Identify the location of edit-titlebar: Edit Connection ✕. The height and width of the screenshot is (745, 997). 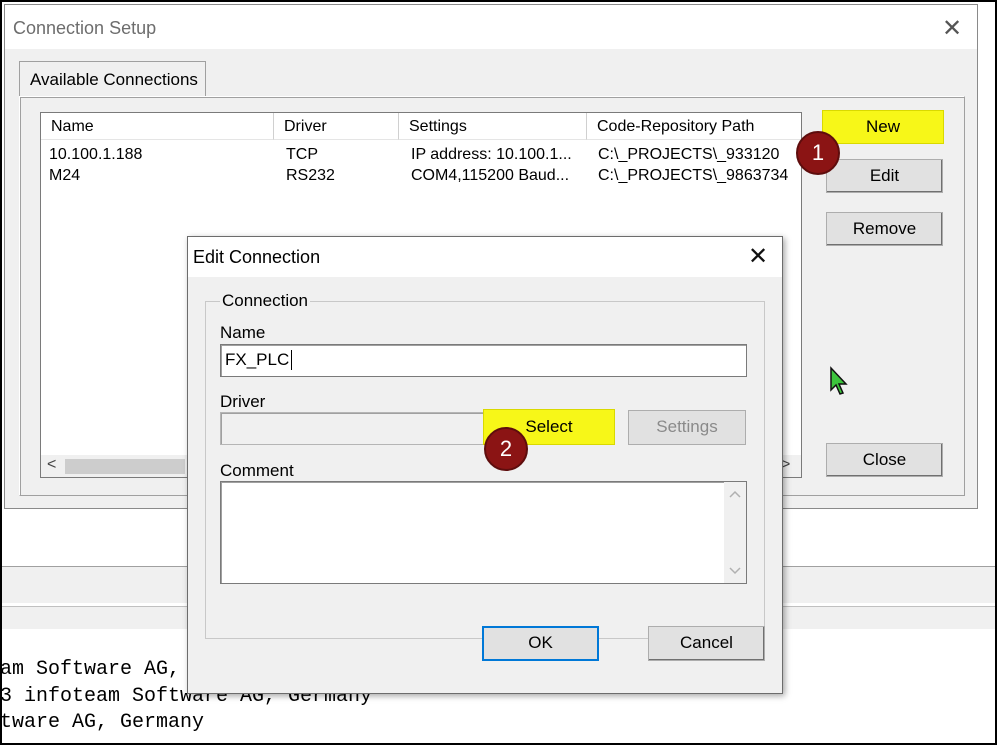
(485, 257).